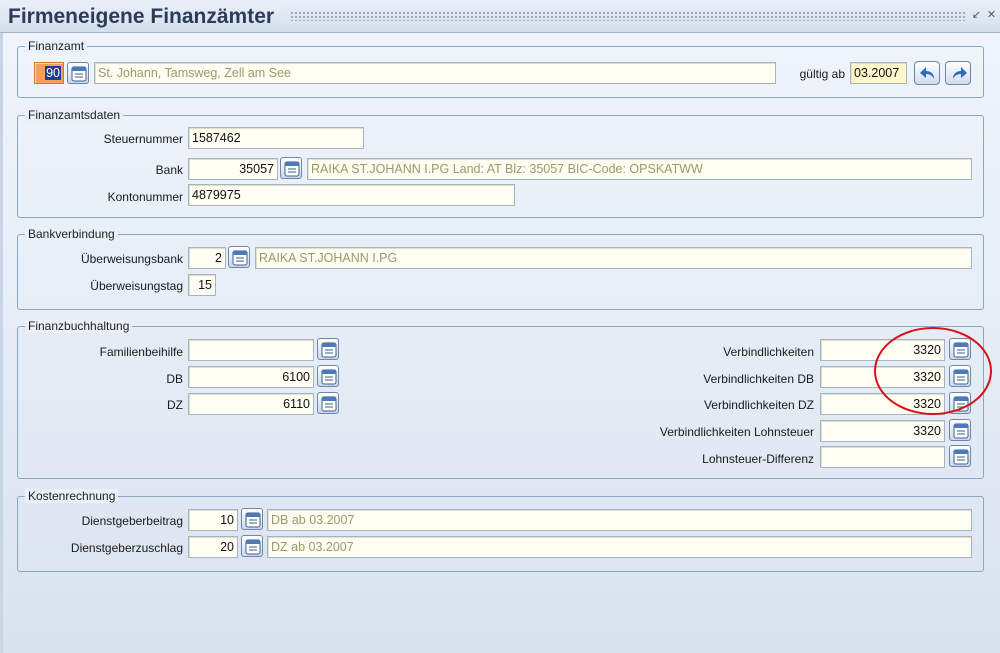 This screenshot has height=653, width=1000. I want to click on steuernummer-field: 1587462, so click(276, 138).